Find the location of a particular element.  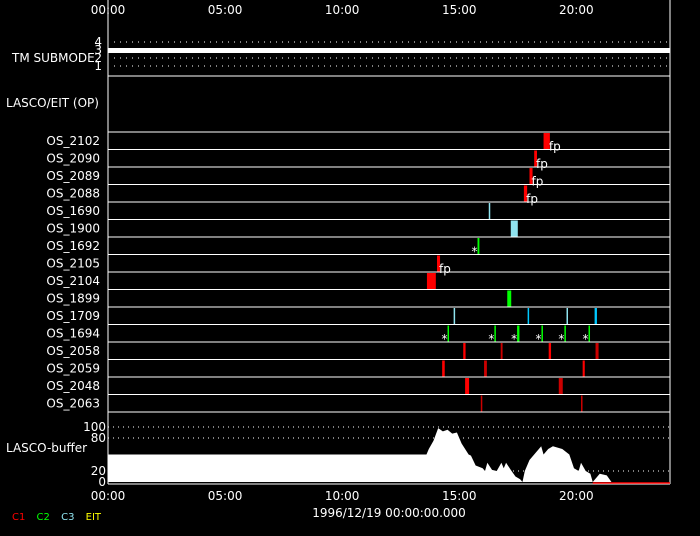

section-label: LASCO/EIT (OP) is located at coordinates (52, 103).